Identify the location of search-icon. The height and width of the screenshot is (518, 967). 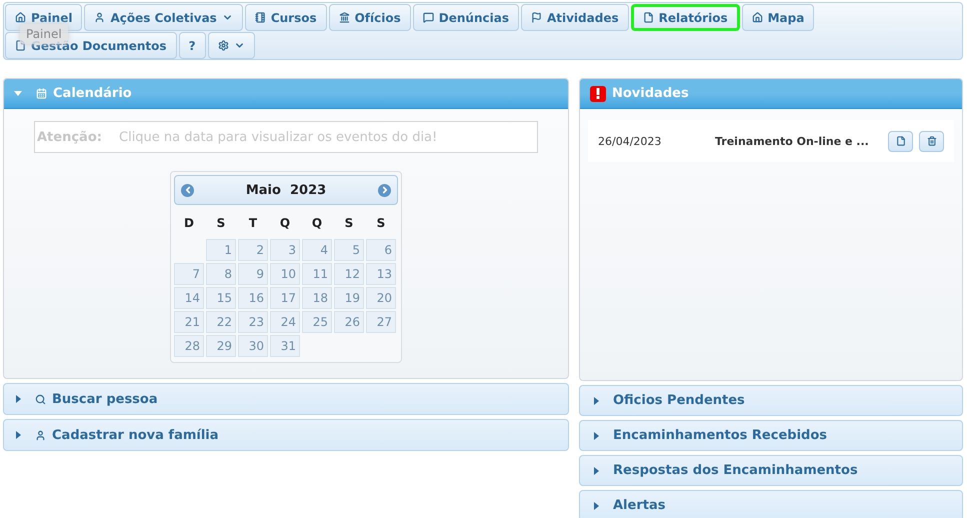
(40, 399).